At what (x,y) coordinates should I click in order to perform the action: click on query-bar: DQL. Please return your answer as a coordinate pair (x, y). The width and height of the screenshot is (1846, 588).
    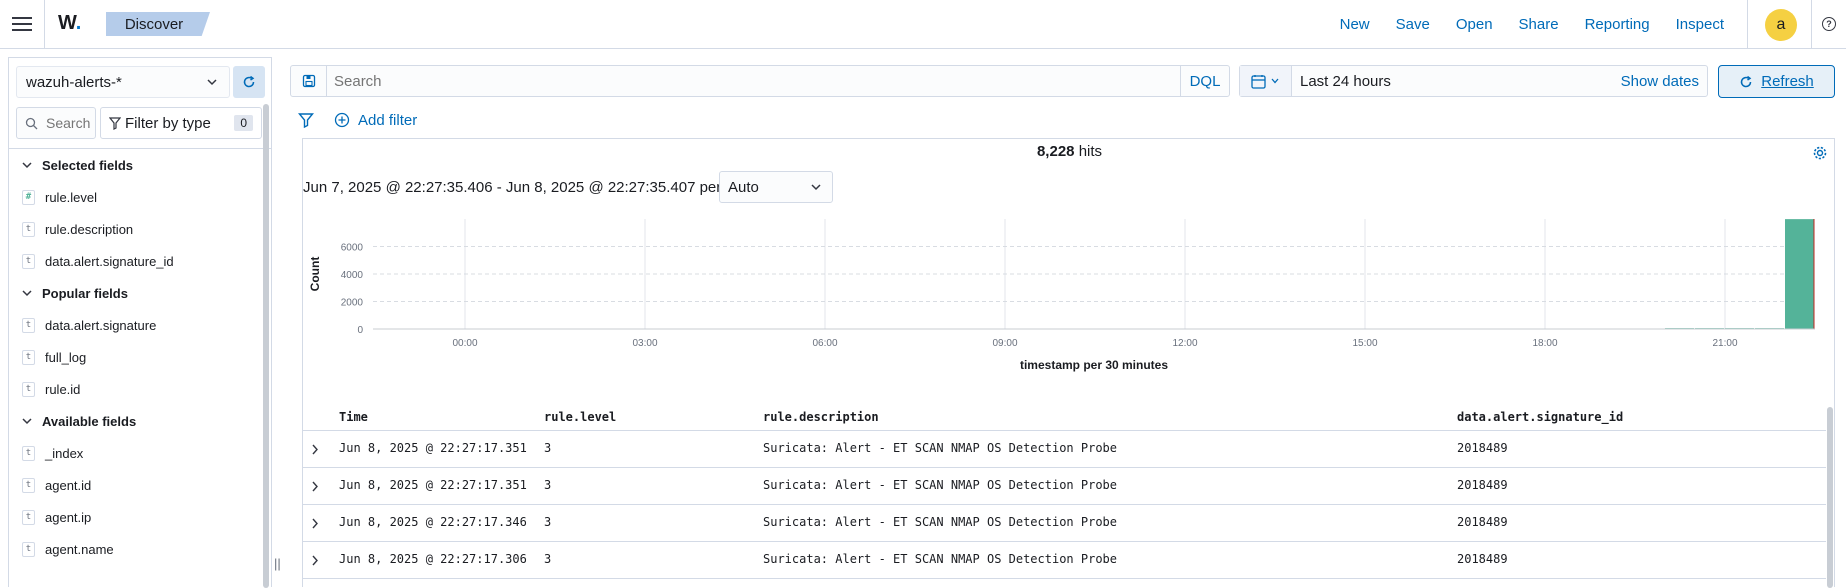
    Looking at the image, I should click on (760, 81).